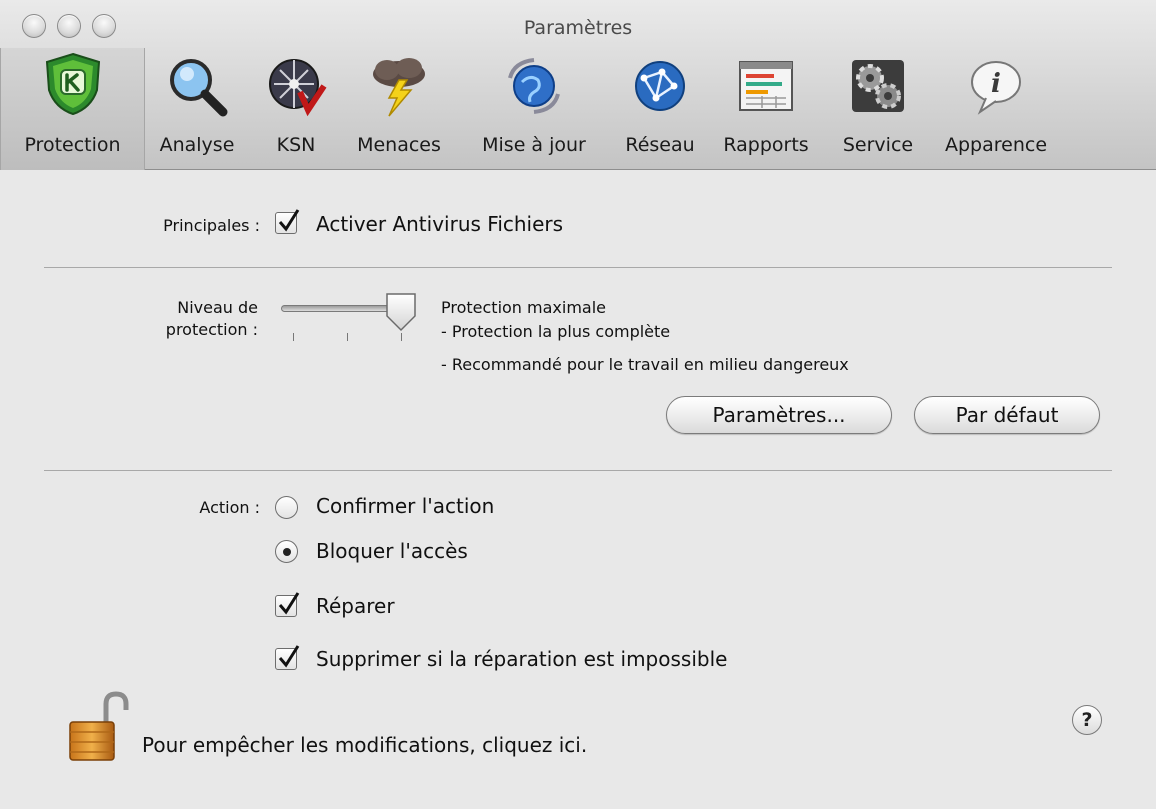 The image size is (1156, 809). Describe the element at coordinates (534, 145) in the screenshot. I see `toolbar-label: Mise à jour` at that location.